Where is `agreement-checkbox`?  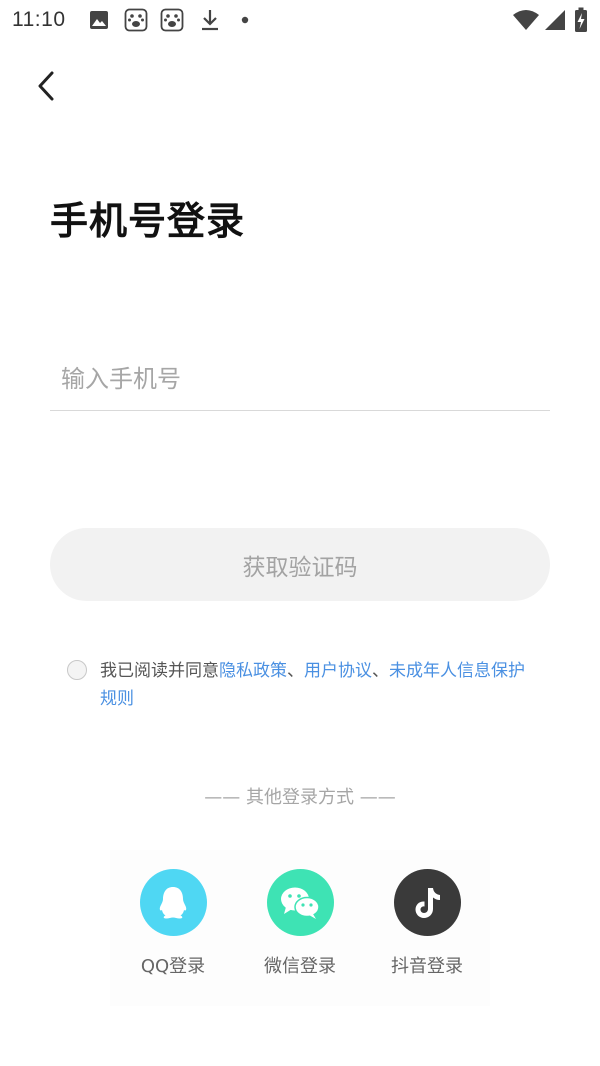
agreement-checkbox is located at coordinates (77, 670).